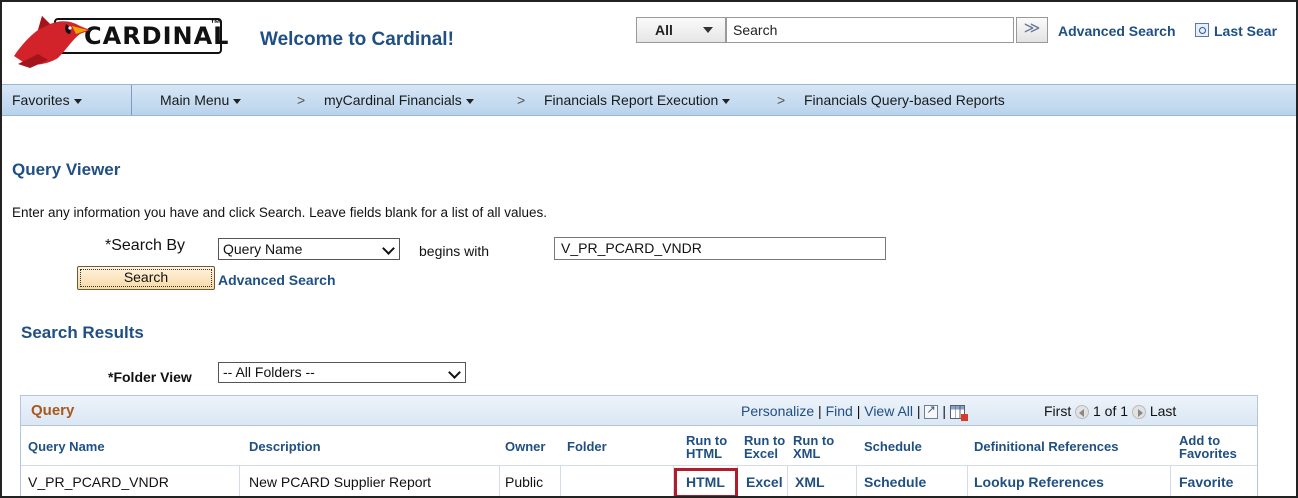  I want to click on search-go-button: ≫, so click(1032, 30).